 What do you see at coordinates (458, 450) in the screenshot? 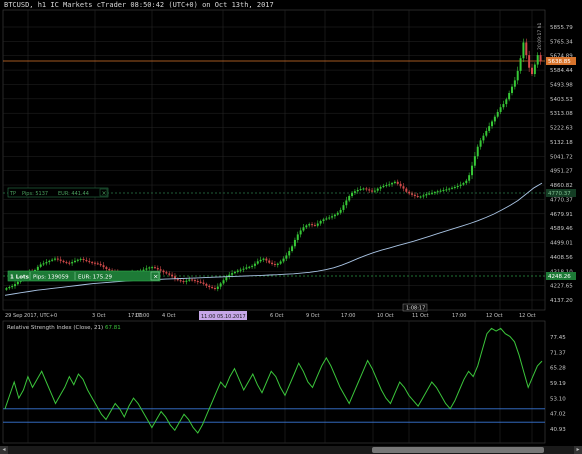
I see `scrollbar-thumb` at bounding box center [458, 450].